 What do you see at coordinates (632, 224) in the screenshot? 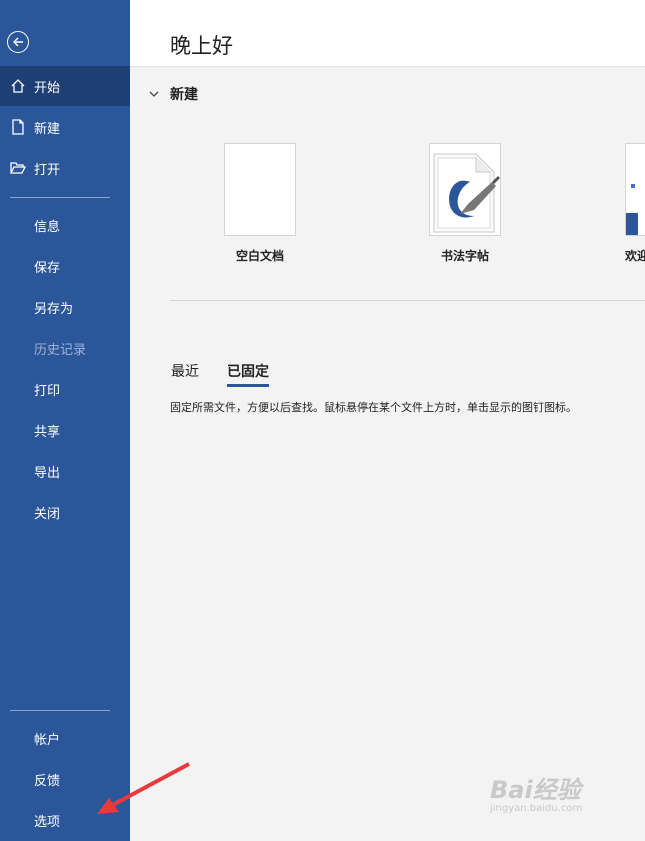
I see `template-thumbnail-accent` at bounding box center [632, 224].